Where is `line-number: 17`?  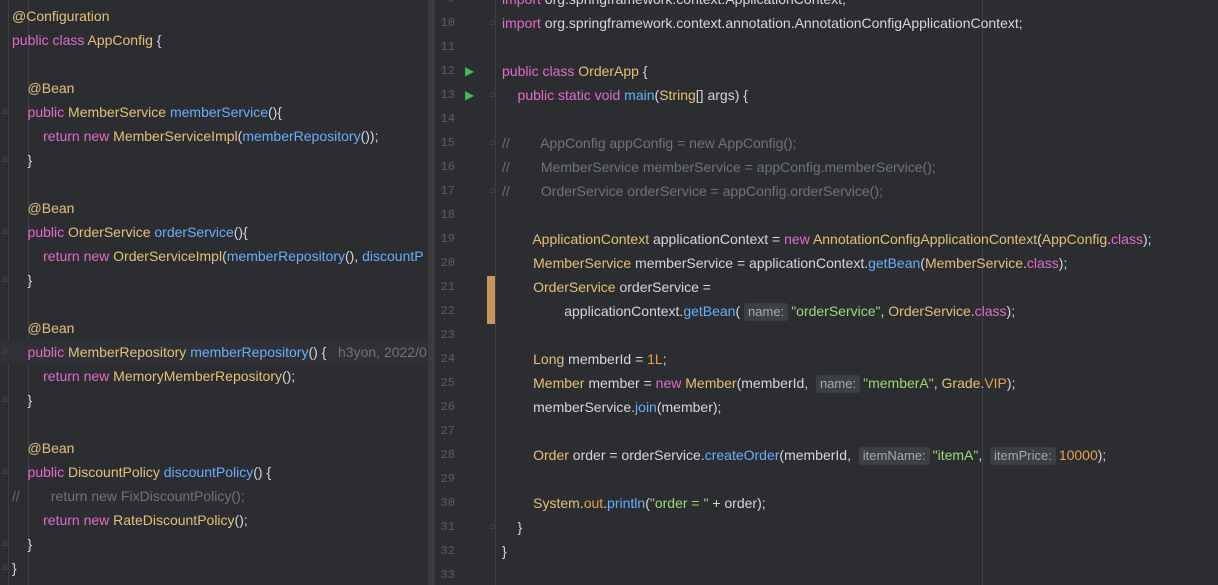 line-number: 17 is located at coordinates (447, 191).